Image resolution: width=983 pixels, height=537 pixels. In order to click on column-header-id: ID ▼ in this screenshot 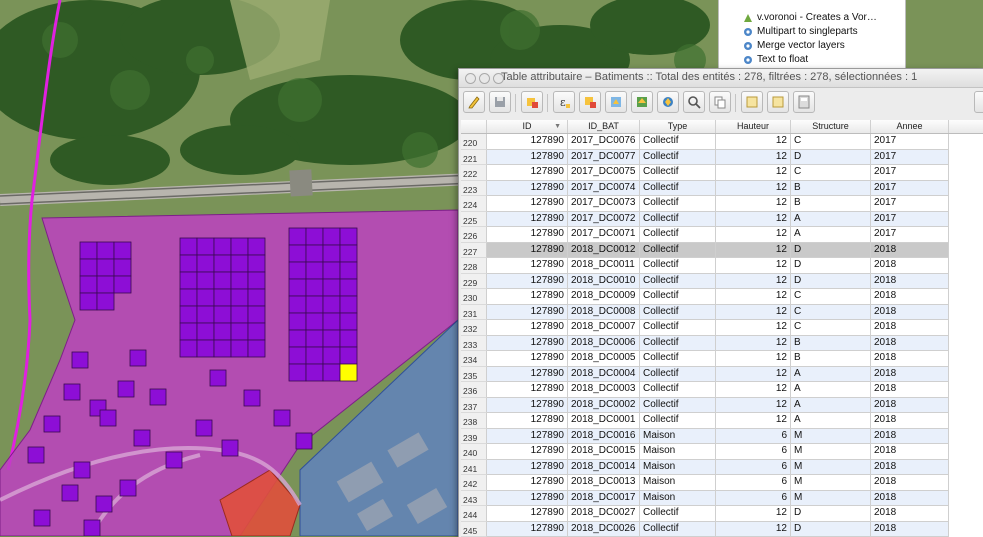, I will do `click(527, 126)`.